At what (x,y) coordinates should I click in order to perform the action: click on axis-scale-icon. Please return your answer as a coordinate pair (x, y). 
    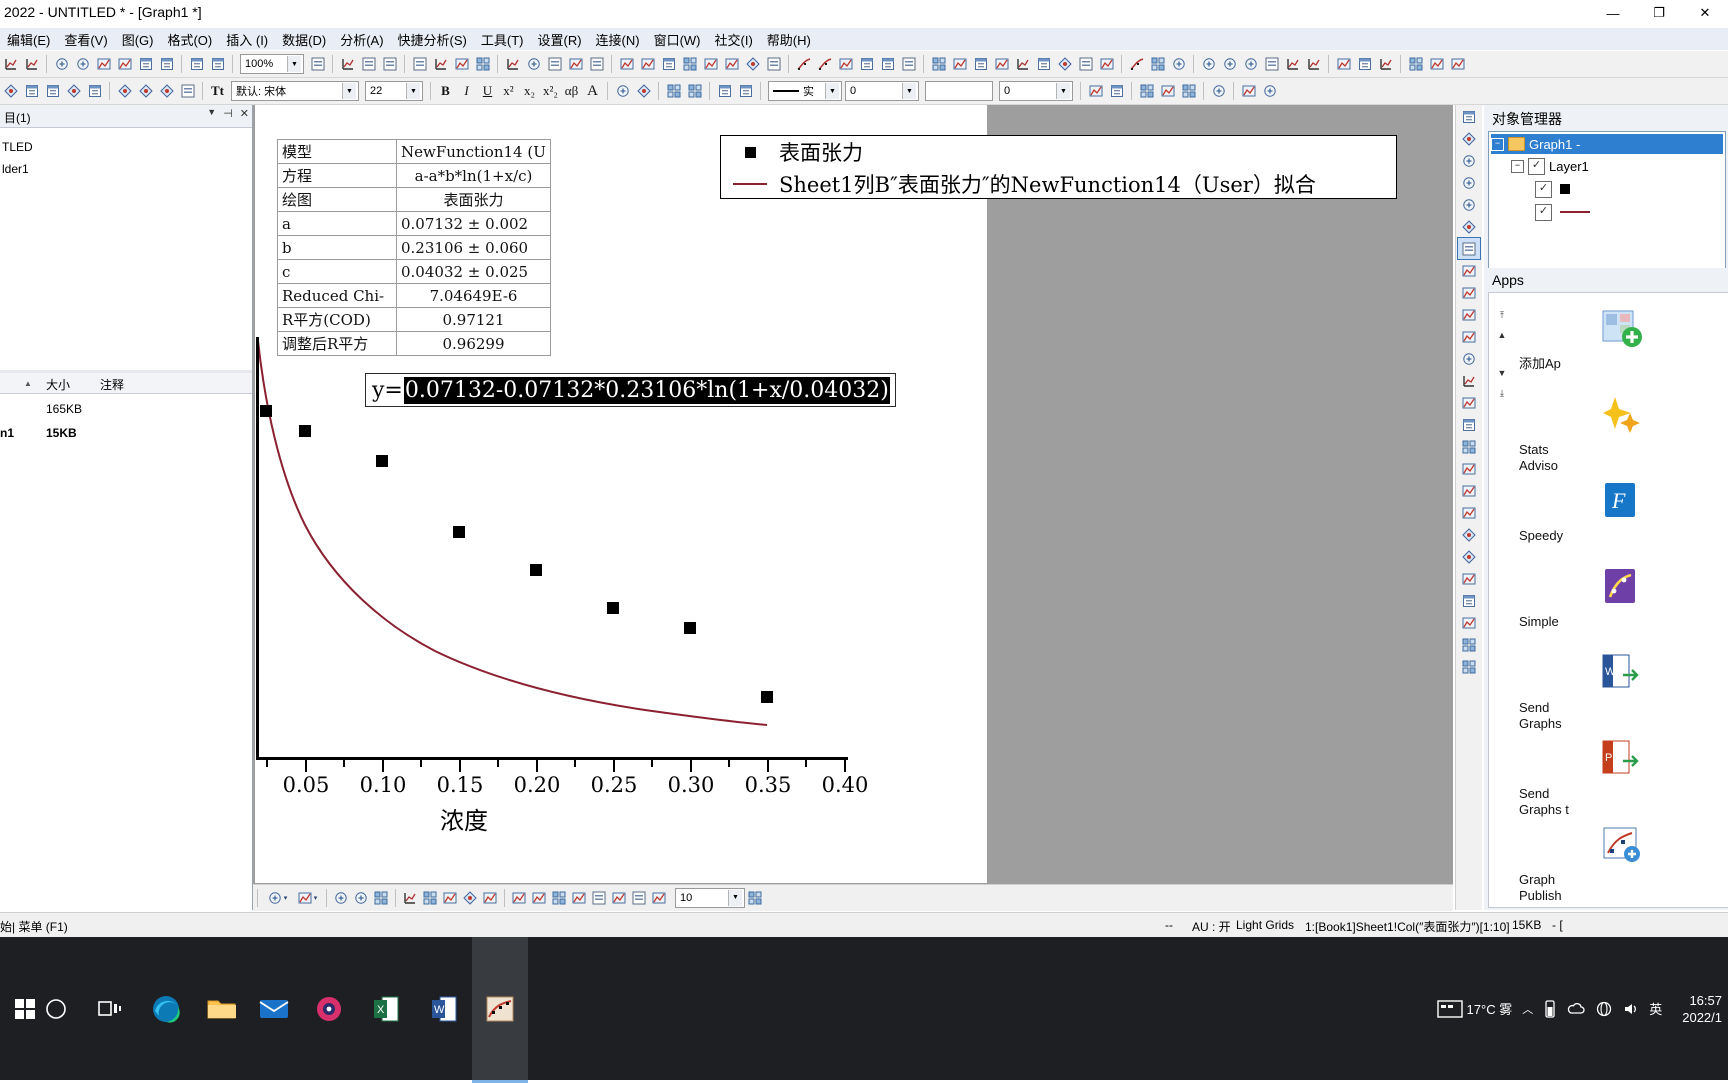
    Looking at the image, I should click on (361, 898).